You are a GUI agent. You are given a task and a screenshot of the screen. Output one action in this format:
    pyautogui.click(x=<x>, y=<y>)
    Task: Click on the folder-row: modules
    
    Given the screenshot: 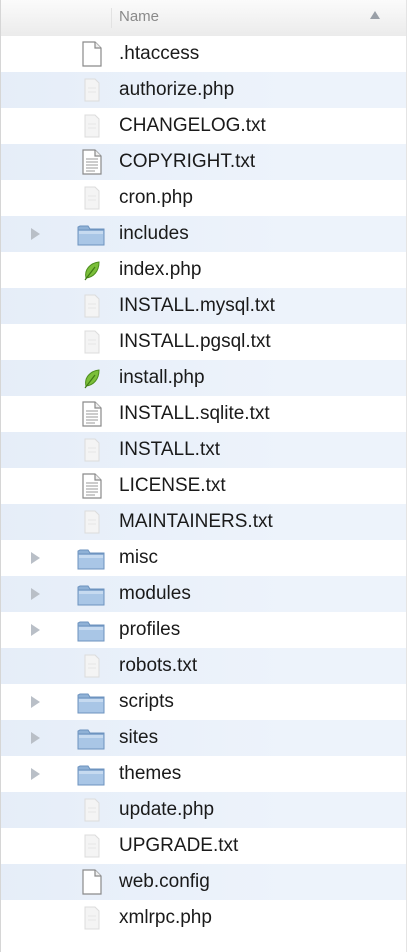 What is the action you would take?
    pyautogui.click(x=203, y=594)
    